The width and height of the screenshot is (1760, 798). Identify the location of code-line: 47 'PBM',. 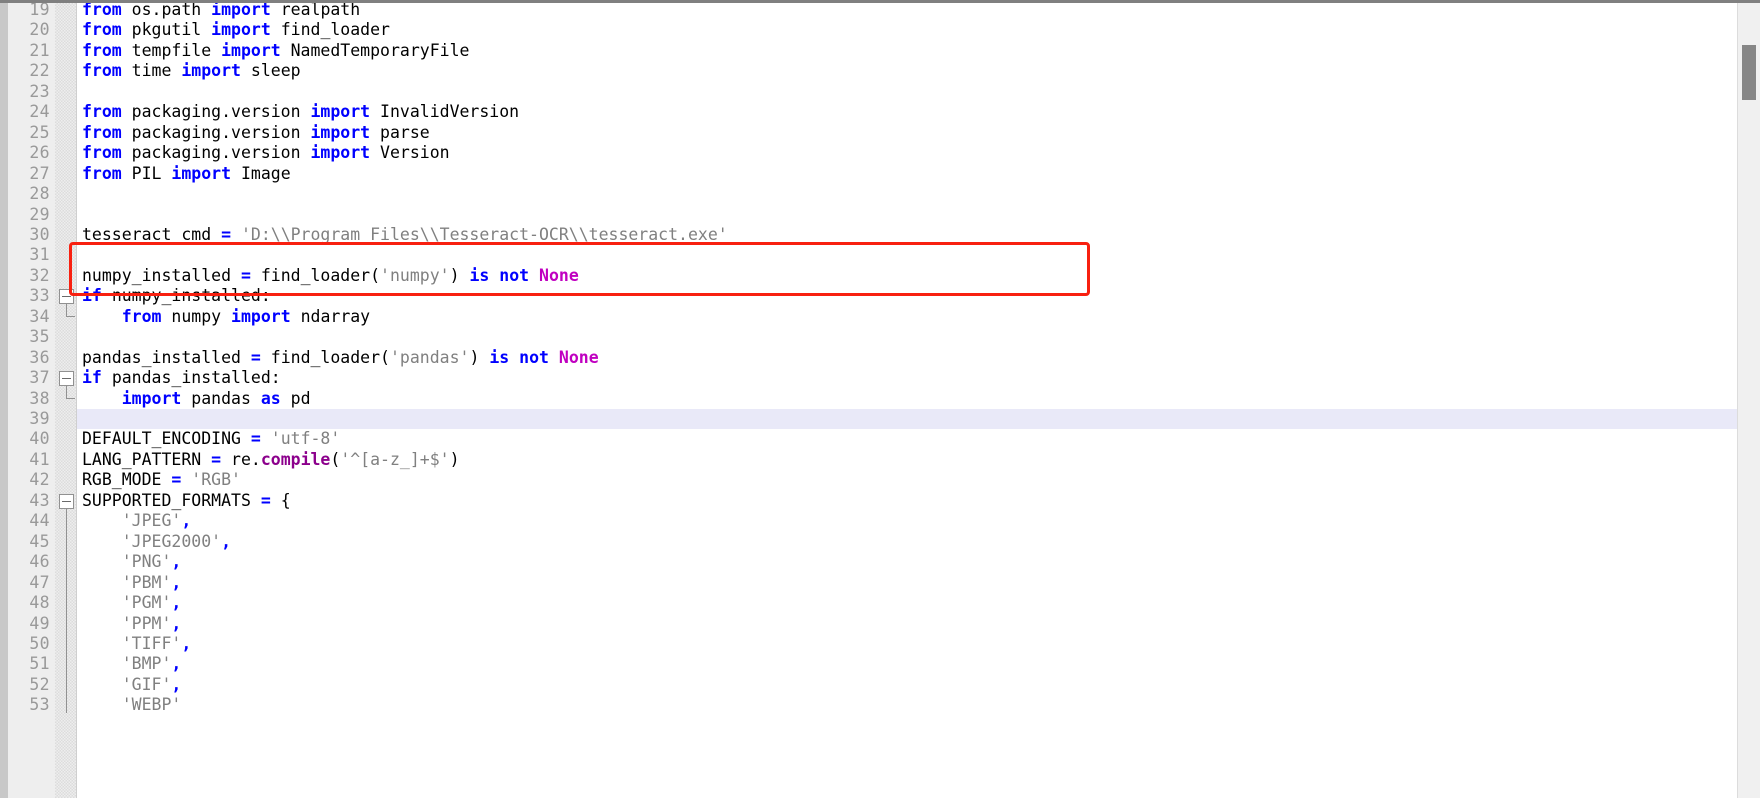
(880, 583).